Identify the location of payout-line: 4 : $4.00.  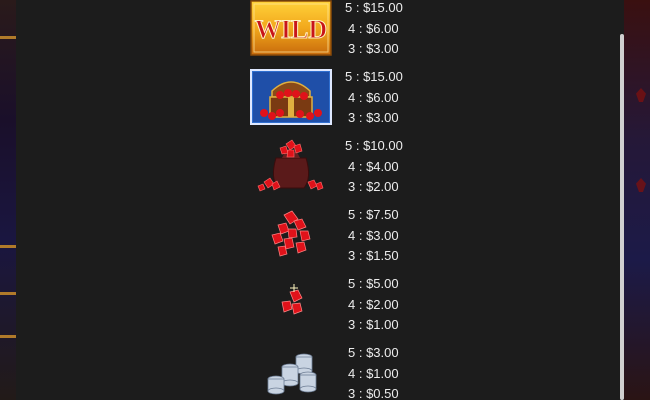
(405, 167).